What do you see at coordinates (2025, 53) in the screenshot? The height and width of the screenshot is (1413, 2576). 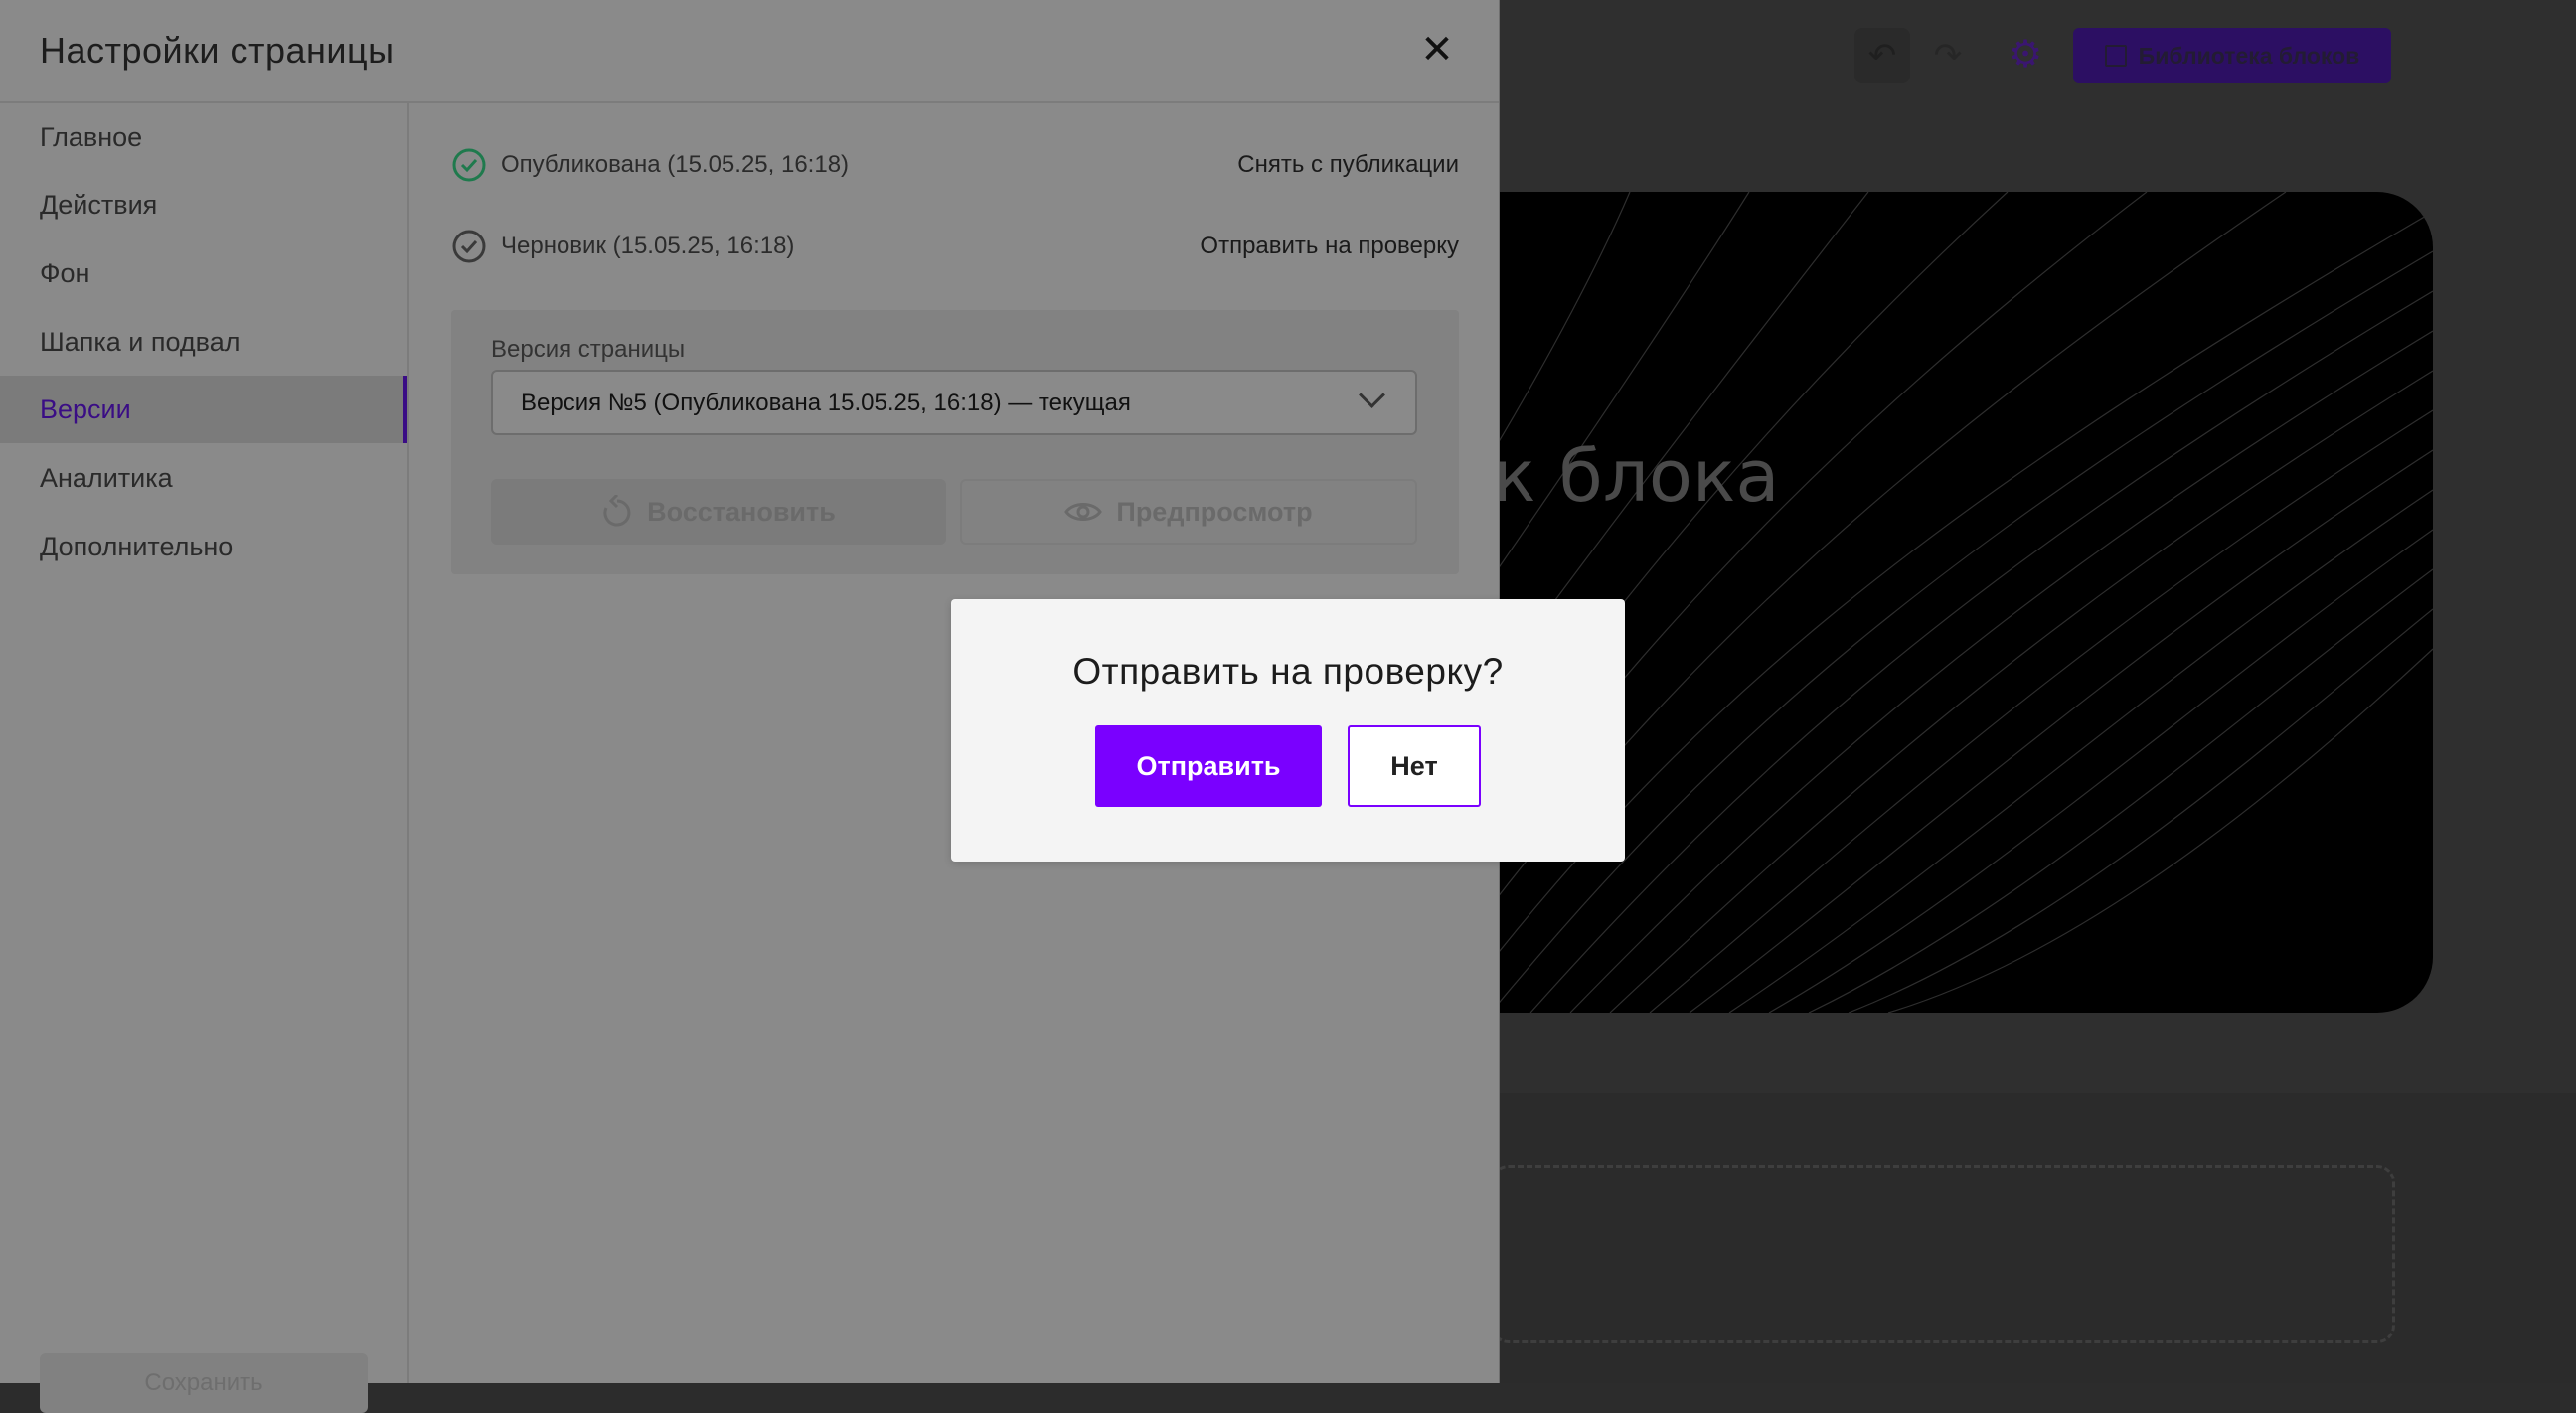 I see `gear-icon: ⚙` at bounding box center [2025, 53].